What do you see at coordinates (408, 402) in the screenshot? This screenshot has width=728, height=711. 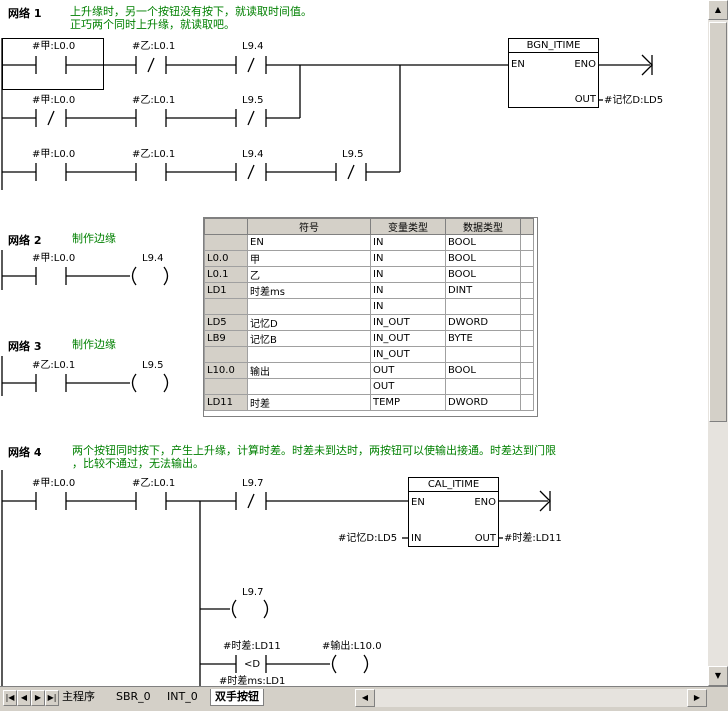 I see `cell-var-type: TEMP` at bounding box center [408, 402].